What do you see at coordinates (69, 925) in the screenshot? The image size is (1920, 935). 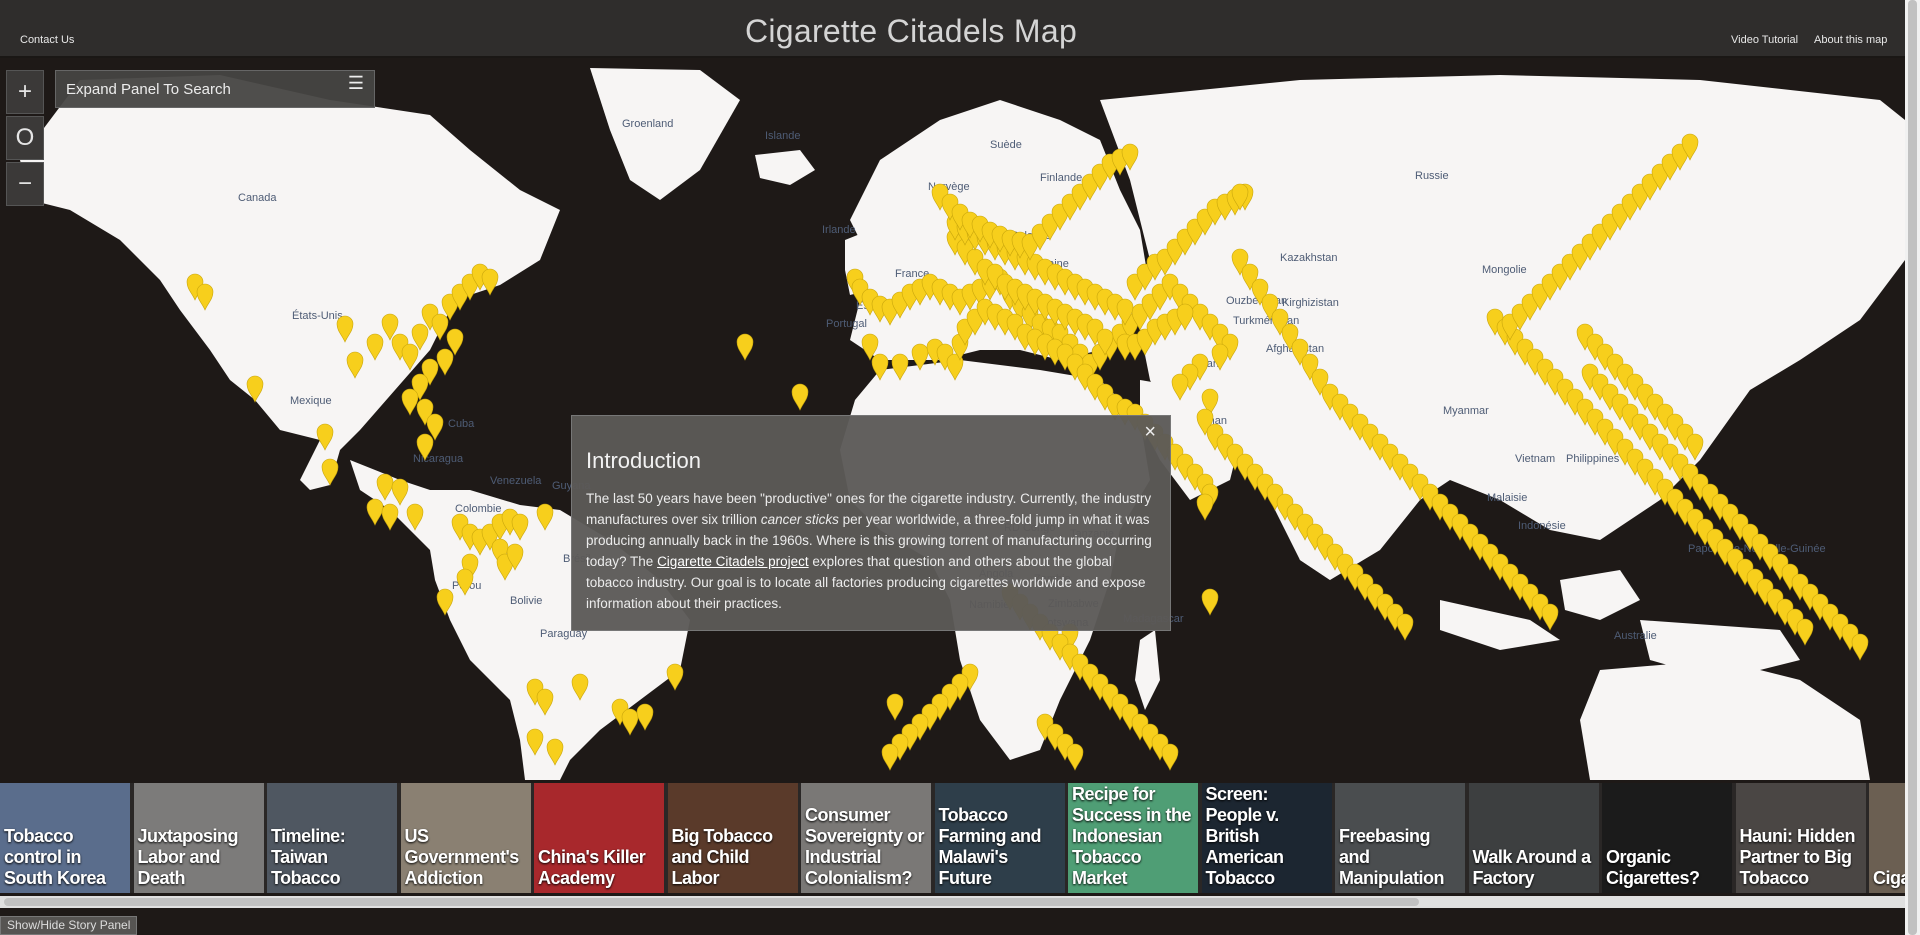 I see `story-panel-toggle: Show/Hide Story Panel` at bounding box center [69, 925].